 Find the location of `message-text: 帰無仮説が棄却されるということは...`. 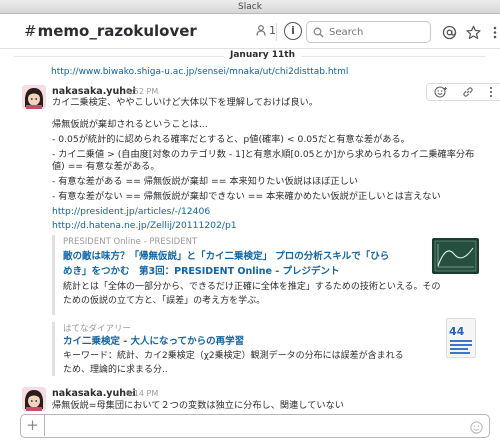

message-text: 帰無仮説が棄却されるということは... is located at coordinates (130, 124).